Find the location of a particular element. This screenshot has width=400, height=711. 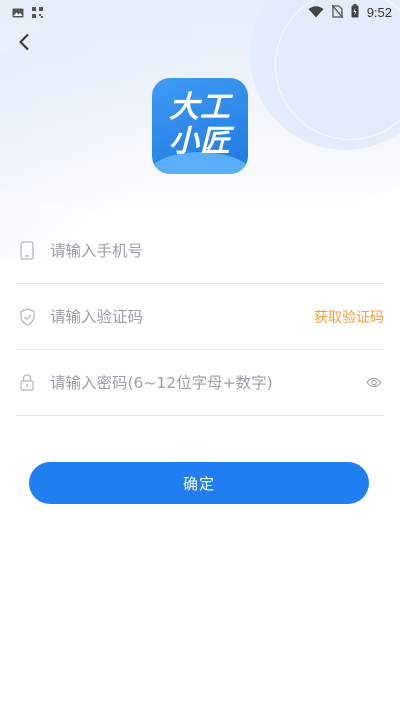

status-bar: 9:52 is located at coordinates (200, 12).